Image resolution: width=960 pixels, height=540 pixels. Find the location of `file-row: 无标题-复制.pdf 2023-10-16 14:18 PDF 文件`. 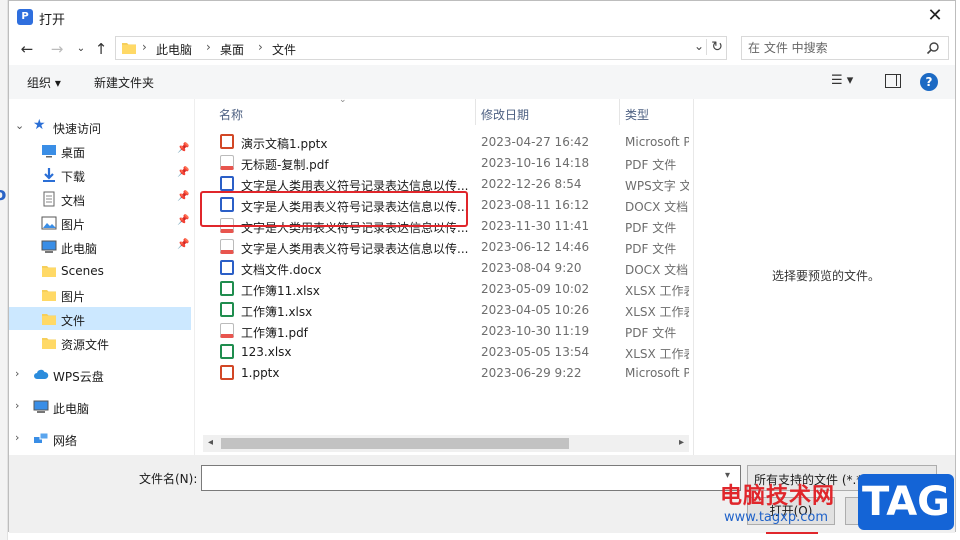

file-row: 无标题-复制.pdf 2023-10-16 14:18 PDF 文件 is located at coordinates (446, 162).